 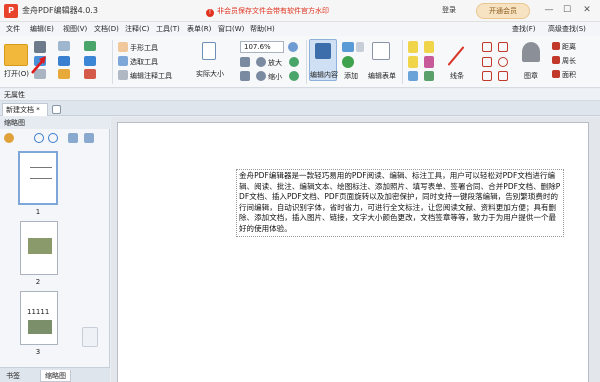 What do you see at coordinates (503, 62) in the screenshot?
I see `ellipse-icon` at bounding box center [503, 62].